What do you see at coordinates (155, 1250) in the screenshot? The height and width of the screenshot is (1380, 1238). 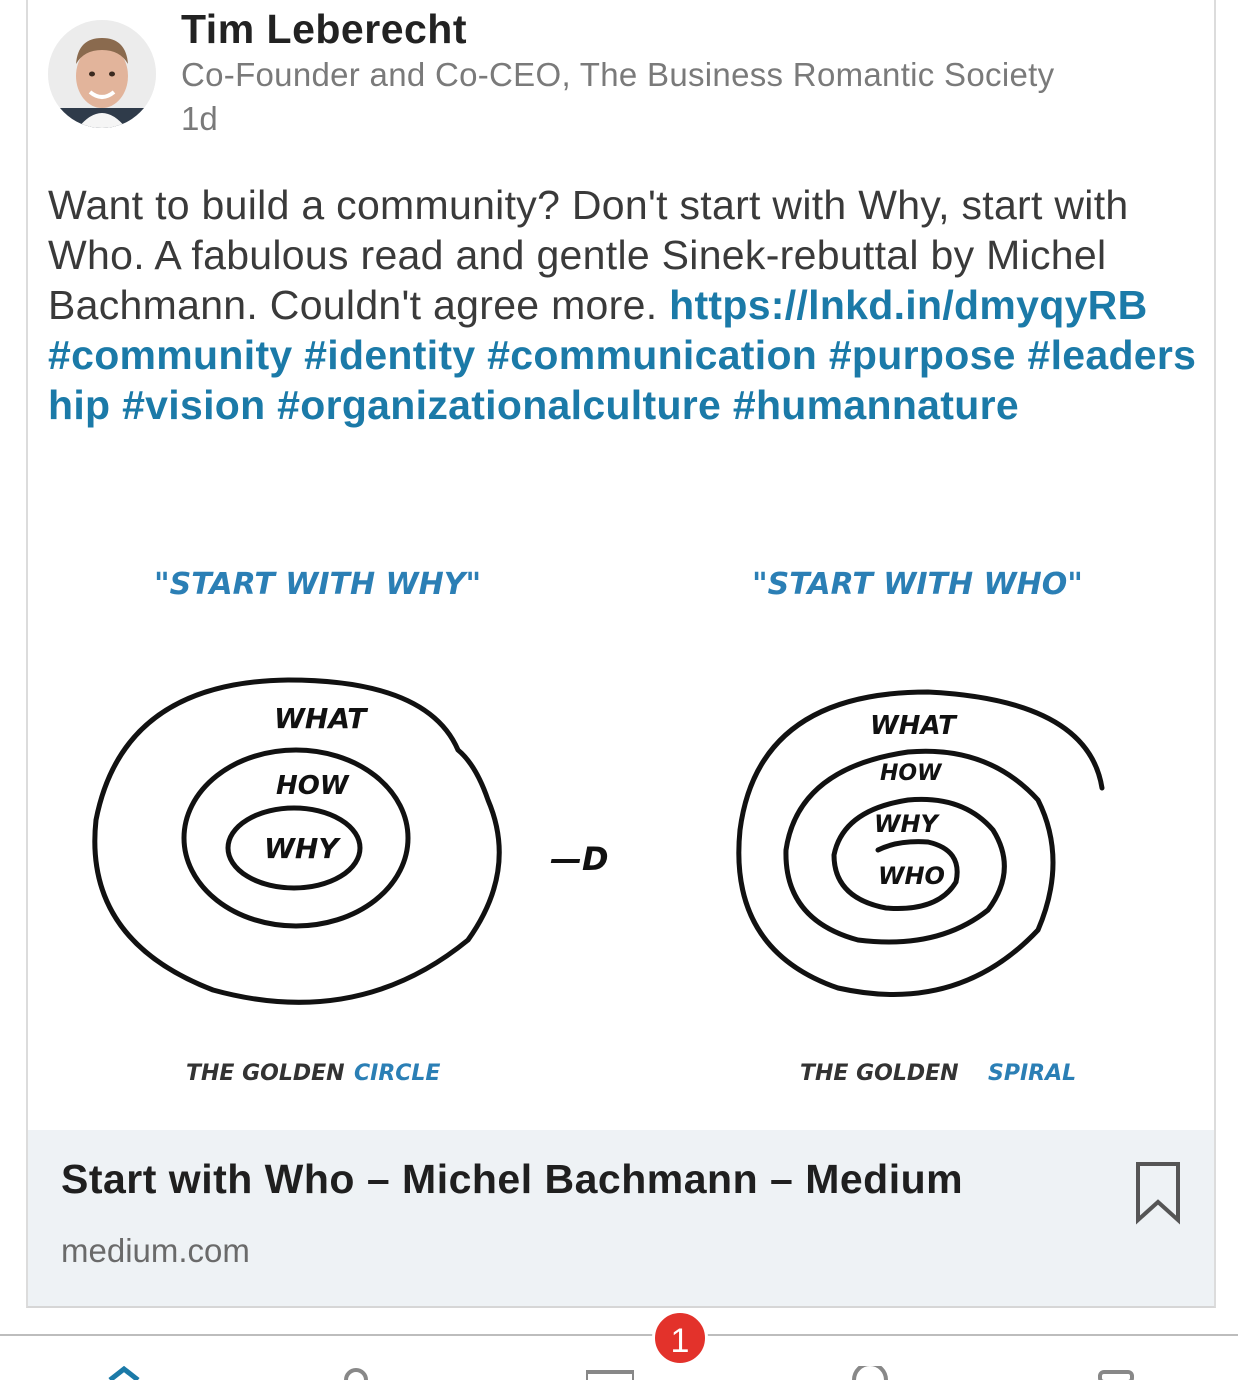 I see `link-preview-domain: medium.com` at bounding box center [155, 1250].